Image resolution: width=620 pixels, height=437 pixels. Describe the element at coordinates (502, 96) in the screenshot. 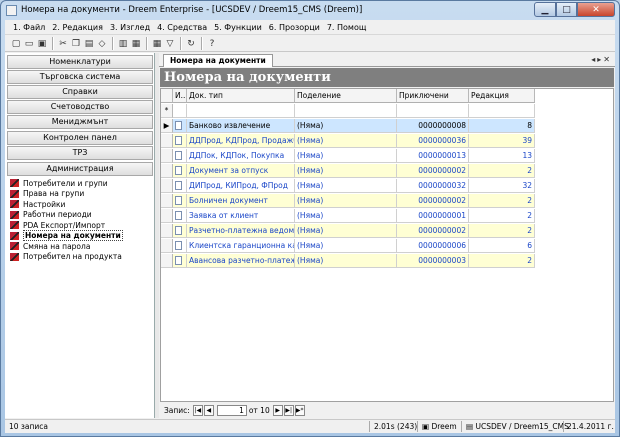

I see `column-header-version: Редакция` at that location.